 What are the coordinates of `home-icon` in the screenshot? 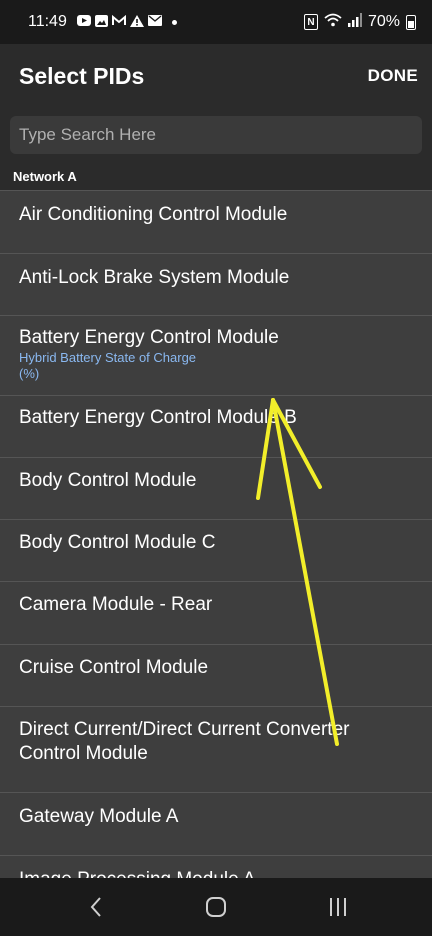 It's located at (216, 907).